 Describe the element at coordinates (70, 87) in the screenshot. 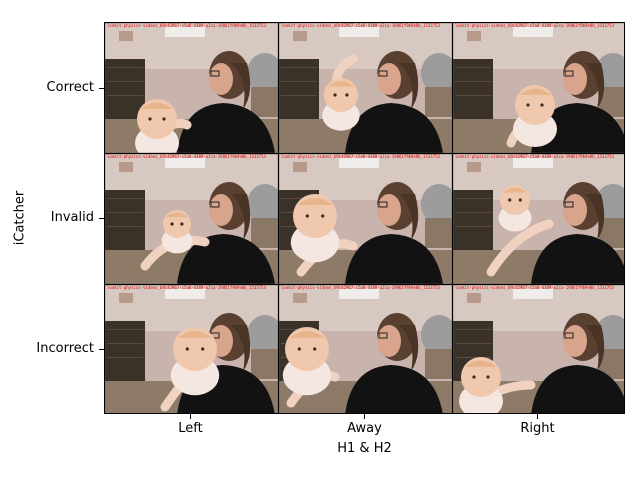

I see `row-label-correct: Correct` at that location.